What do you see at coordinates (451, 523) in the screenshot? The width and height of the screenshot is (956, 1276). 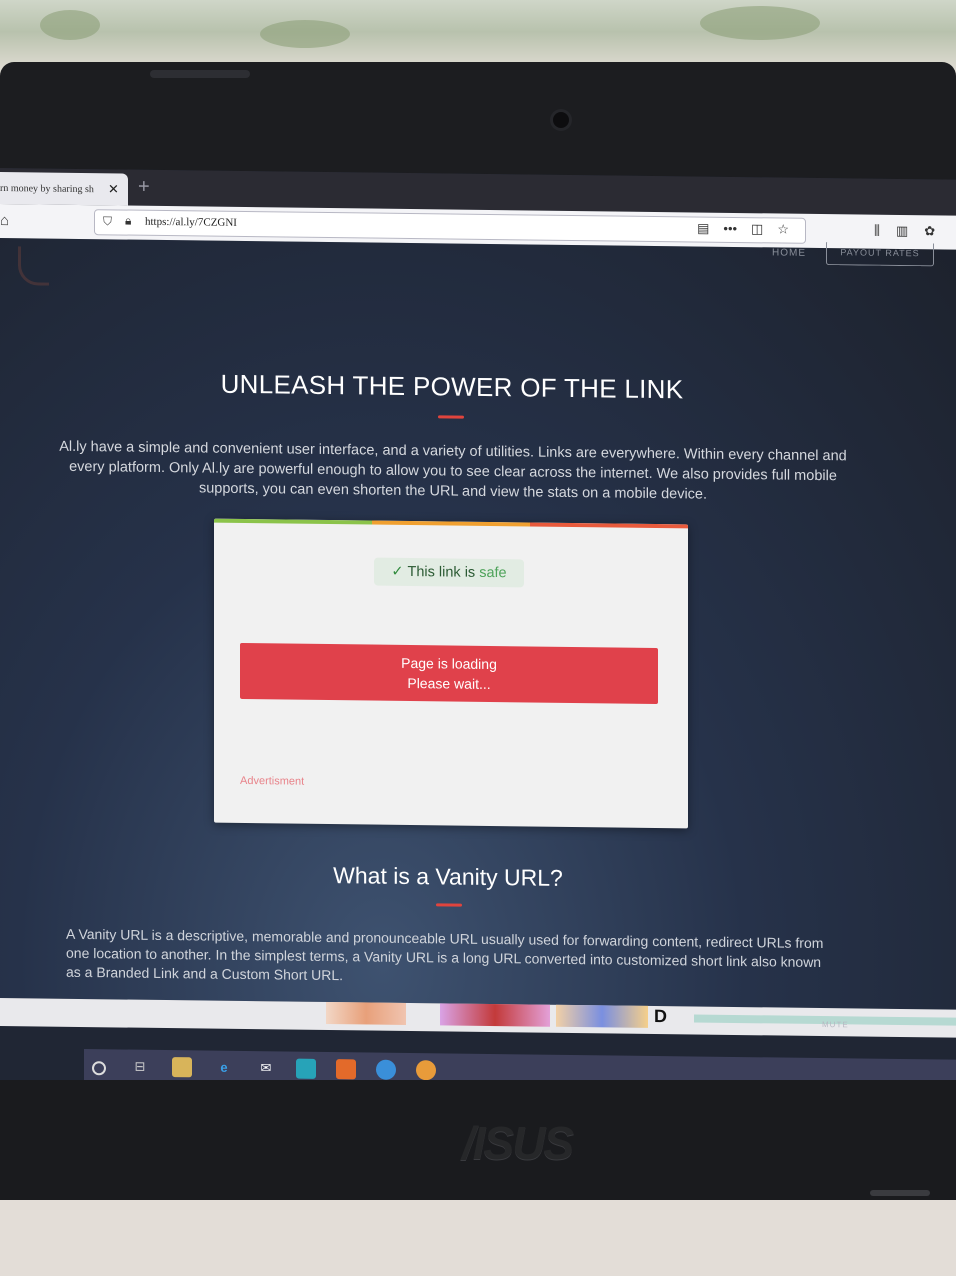 I see `card-color-stripe` at bounding box center [451, 523].